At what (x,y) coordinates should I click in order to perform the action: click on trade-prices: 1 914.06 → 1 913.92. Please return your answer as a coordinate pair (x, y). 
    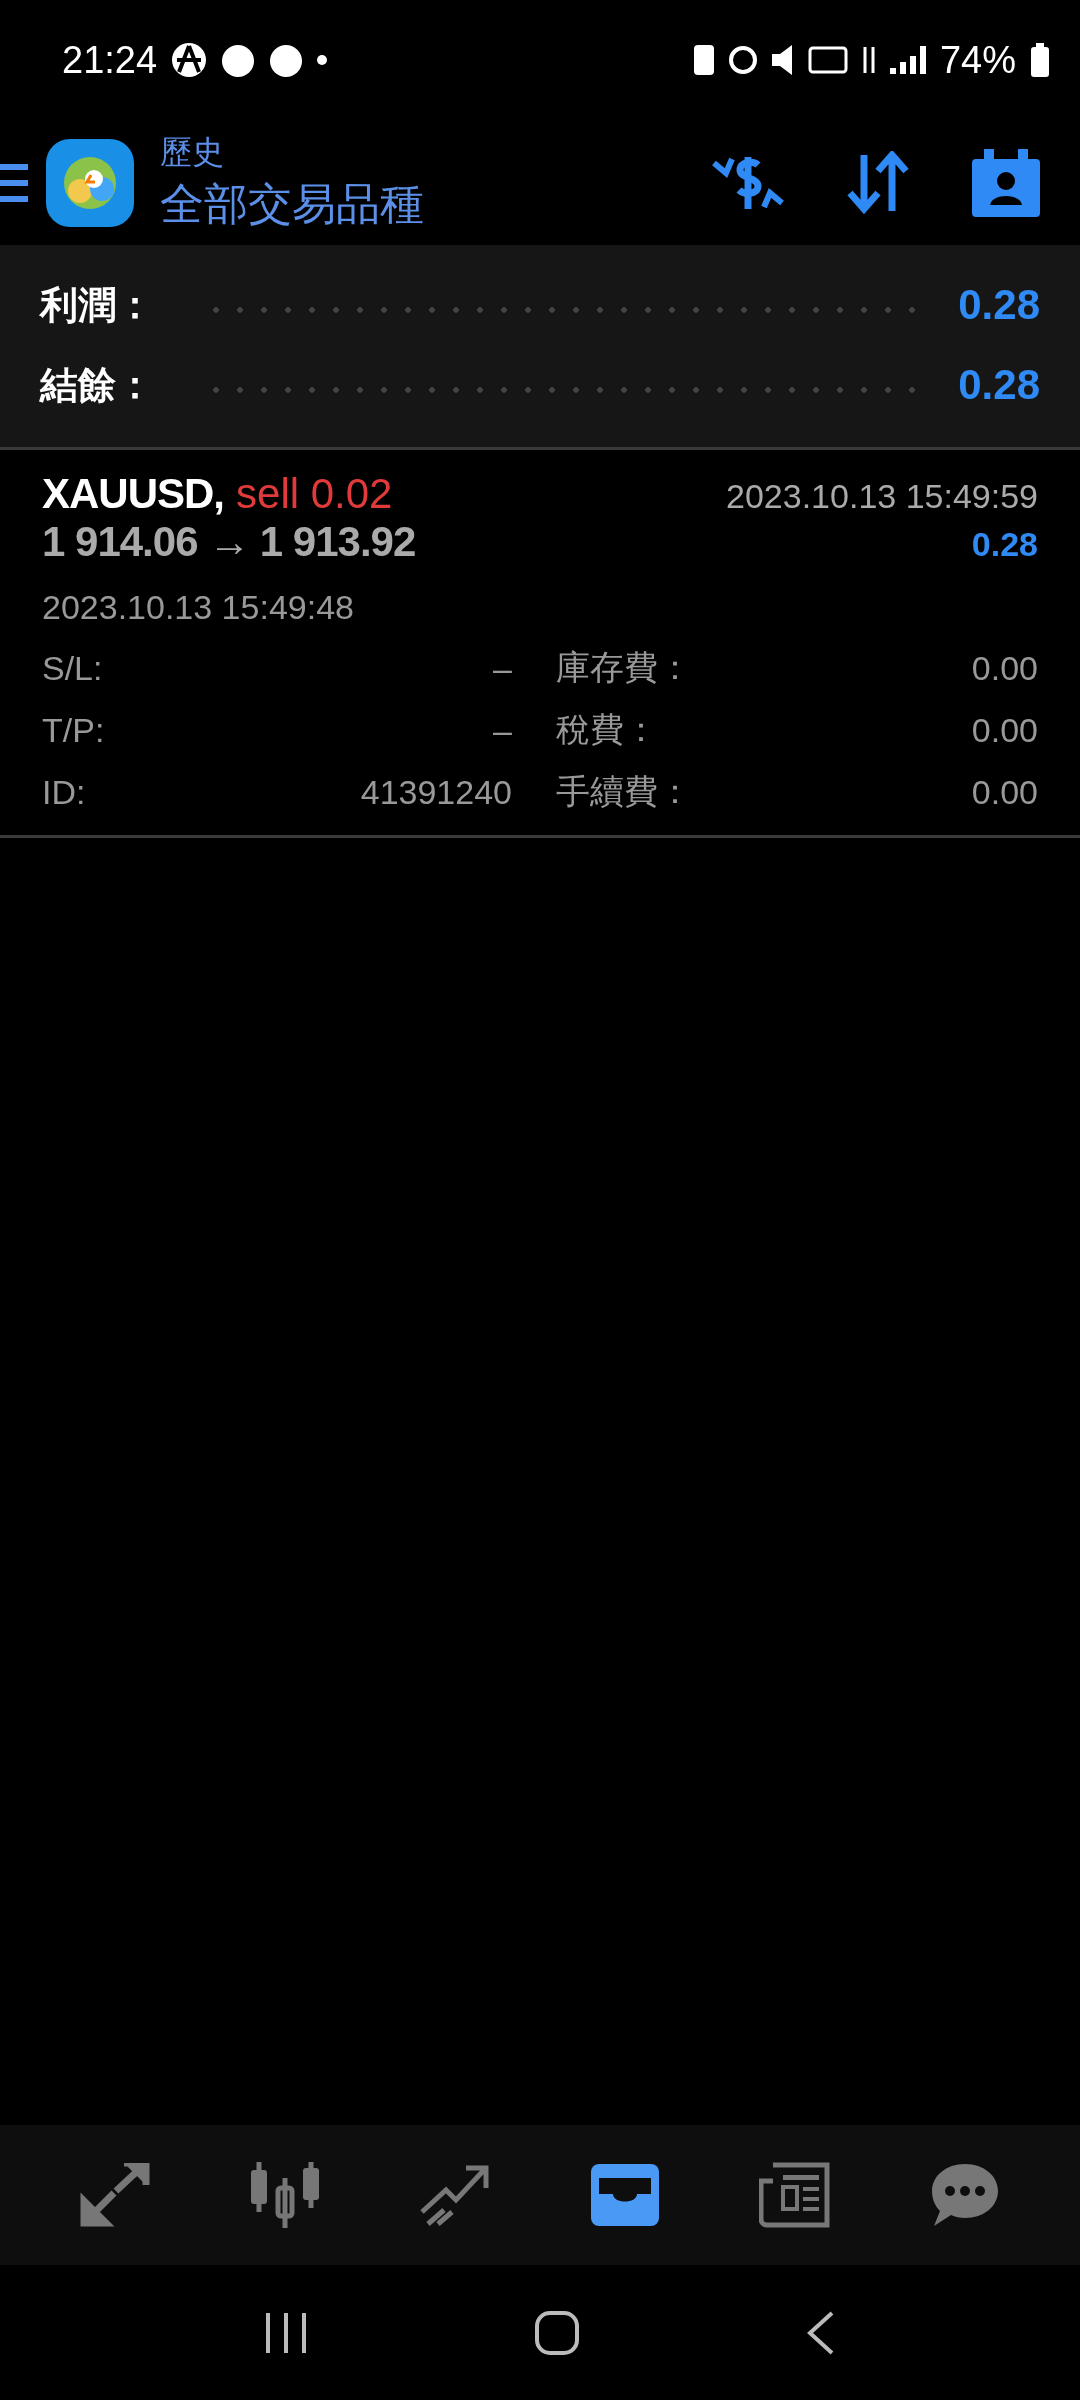
    Looking at the image, I should click on (229, 542).